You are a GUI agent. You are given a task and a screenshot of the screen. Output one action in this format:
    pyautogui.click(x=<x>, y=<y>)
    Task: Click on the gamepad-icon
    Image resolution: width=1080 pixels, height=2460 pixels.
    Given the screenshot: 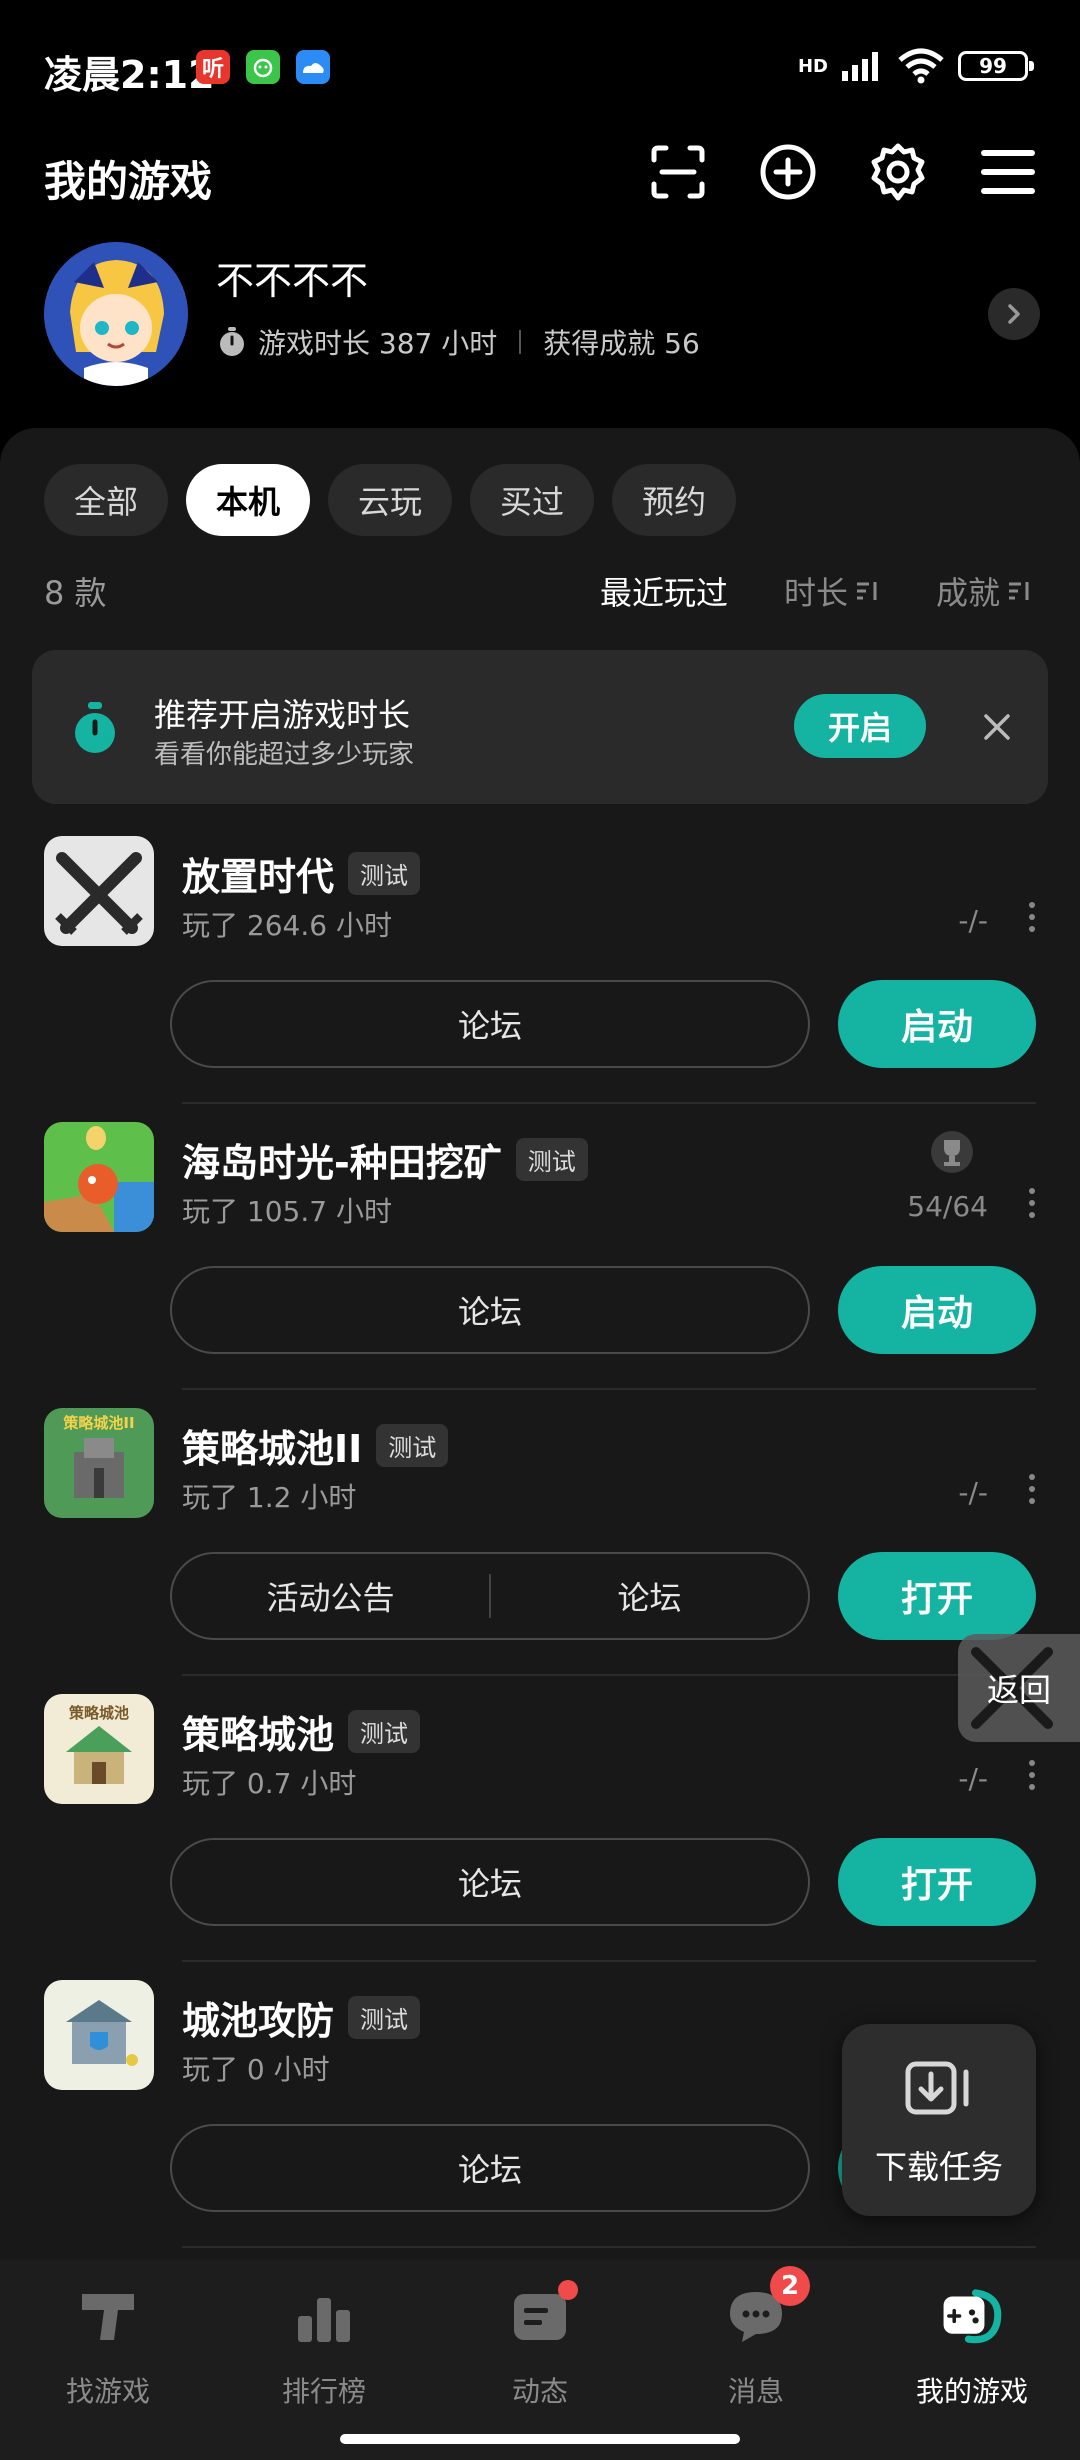 What is the action you would take?
    pyautogui.click(x=972, y=2316)
    